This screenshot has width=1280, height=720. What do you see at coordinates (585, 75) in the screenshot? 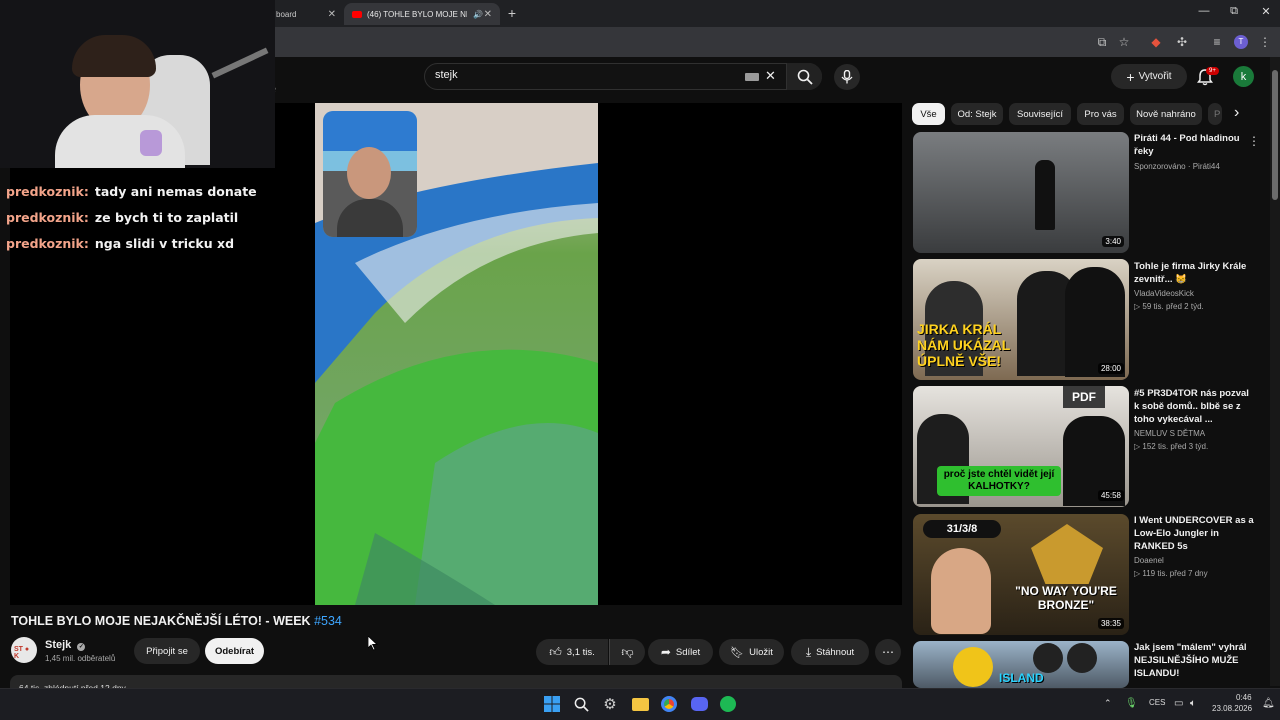
I see `search-input` at bounding box center [585, 75].